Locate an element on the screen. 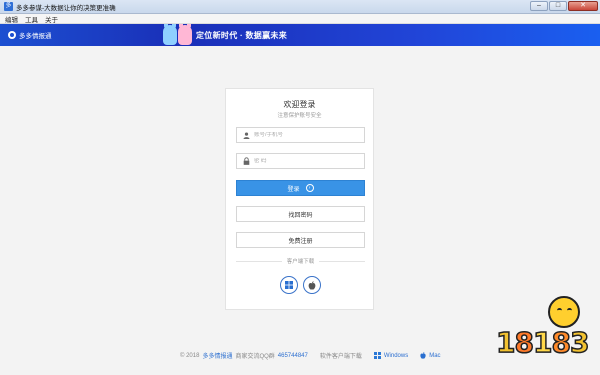 Image resolution: width=600 pixels, height=375 pixels. brand-logo: 多多情报通 is located at coordinates (30, 35).